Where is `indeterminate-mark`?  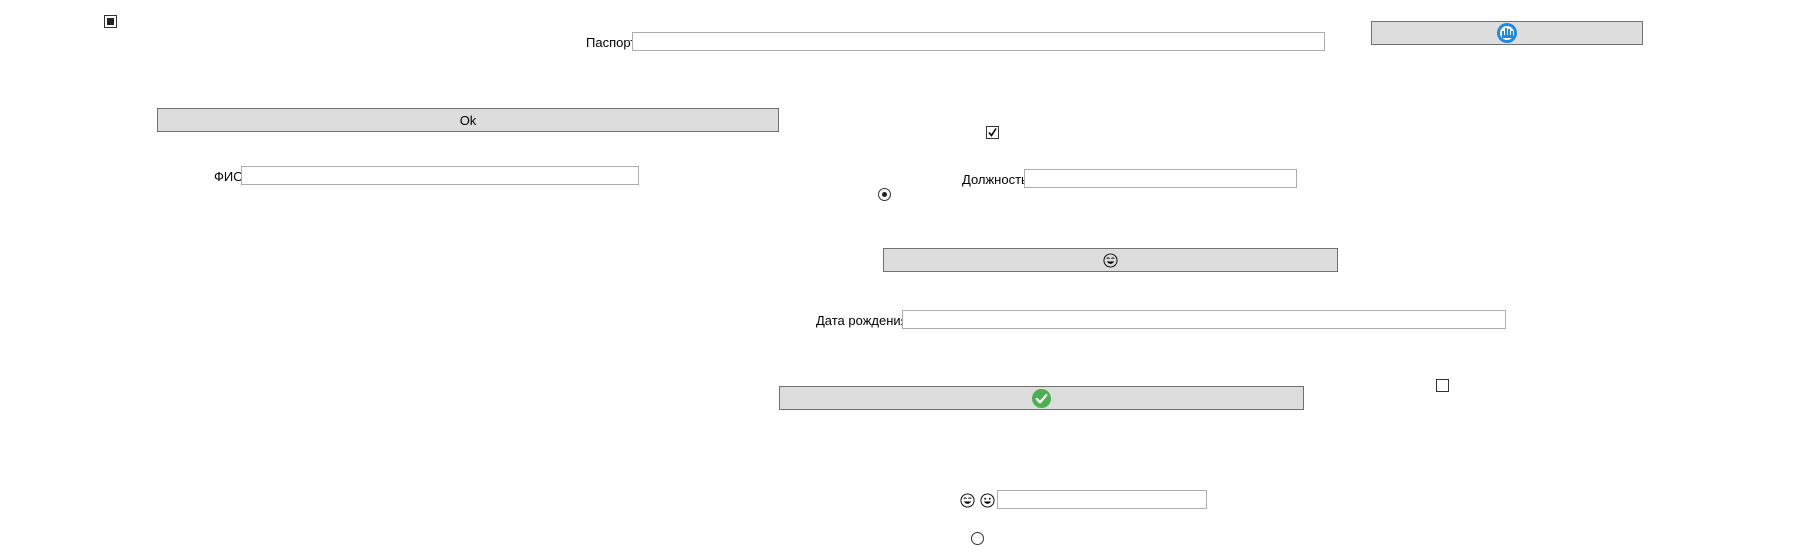 indeterminate-mark is located at coordinates (110, 21).